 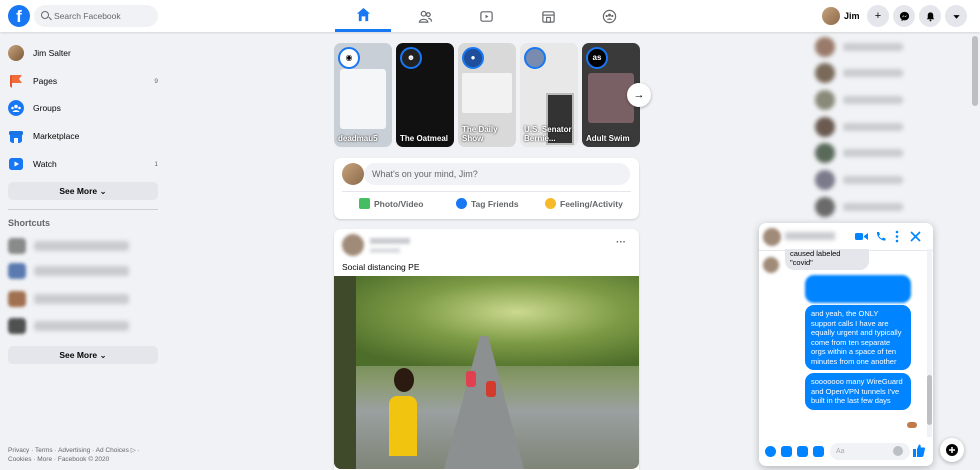 I want to click on post-photo, so click(x=486, y=372).